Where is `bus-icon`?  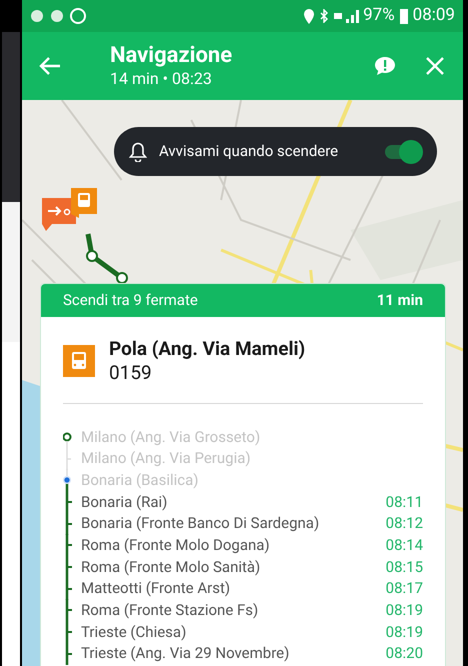 bus-icon is located at coordinates (79, 361).